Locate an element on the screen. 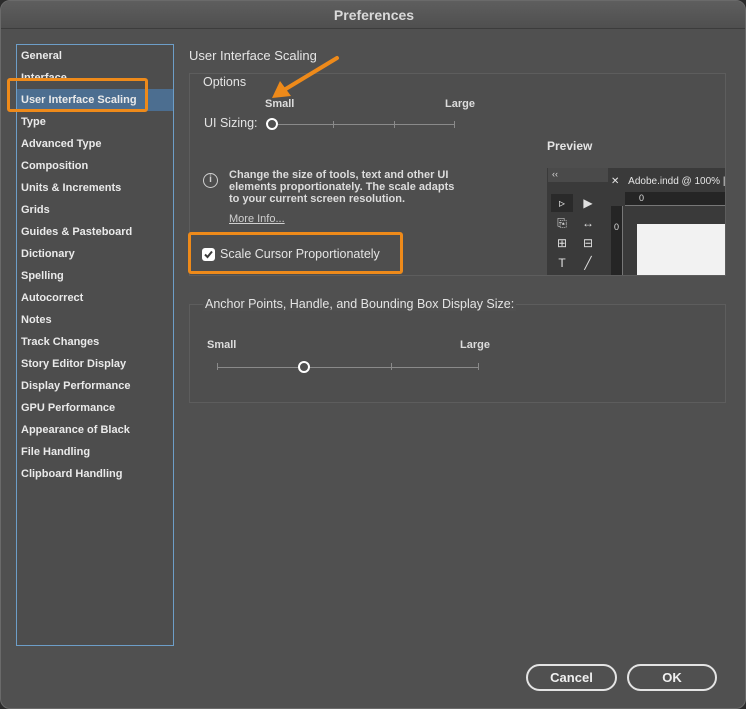 This screenshot has height=709, width=746. anchor-size-min-label: Small is located at coordinates (222, 345).